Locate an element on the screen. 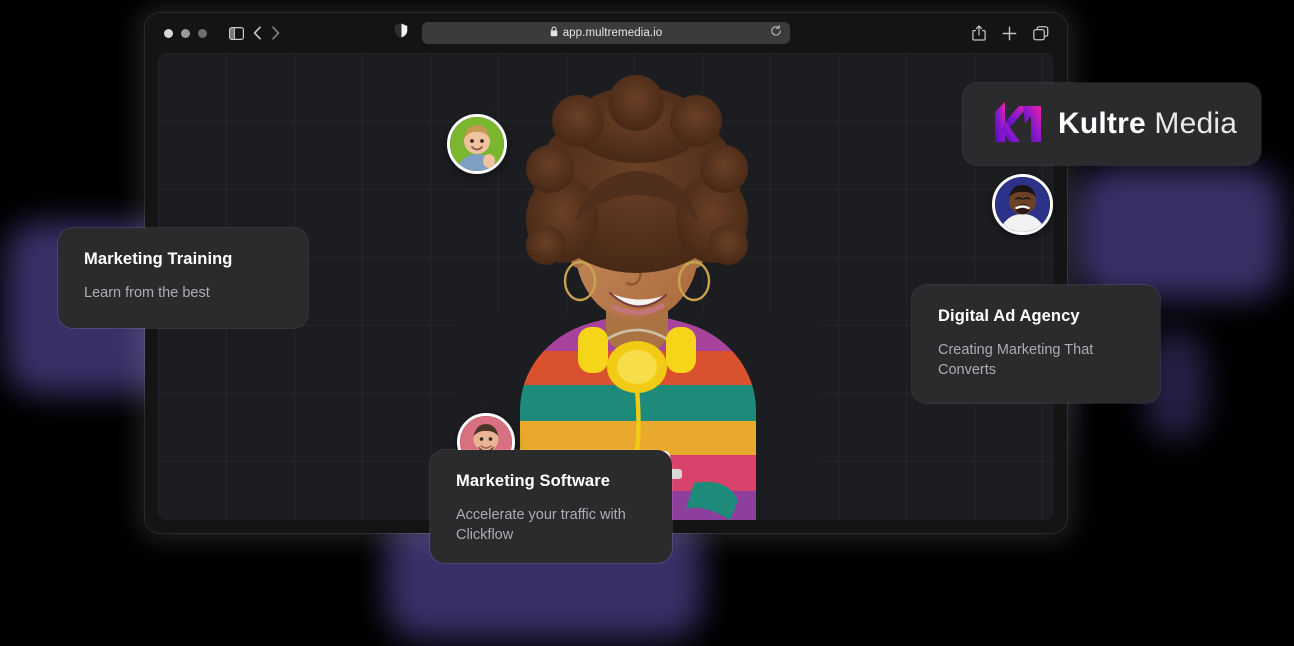 Image resolution: width=1294 pixels, height=646 pixels. minimize-dot is located at coordinates (185, 33).